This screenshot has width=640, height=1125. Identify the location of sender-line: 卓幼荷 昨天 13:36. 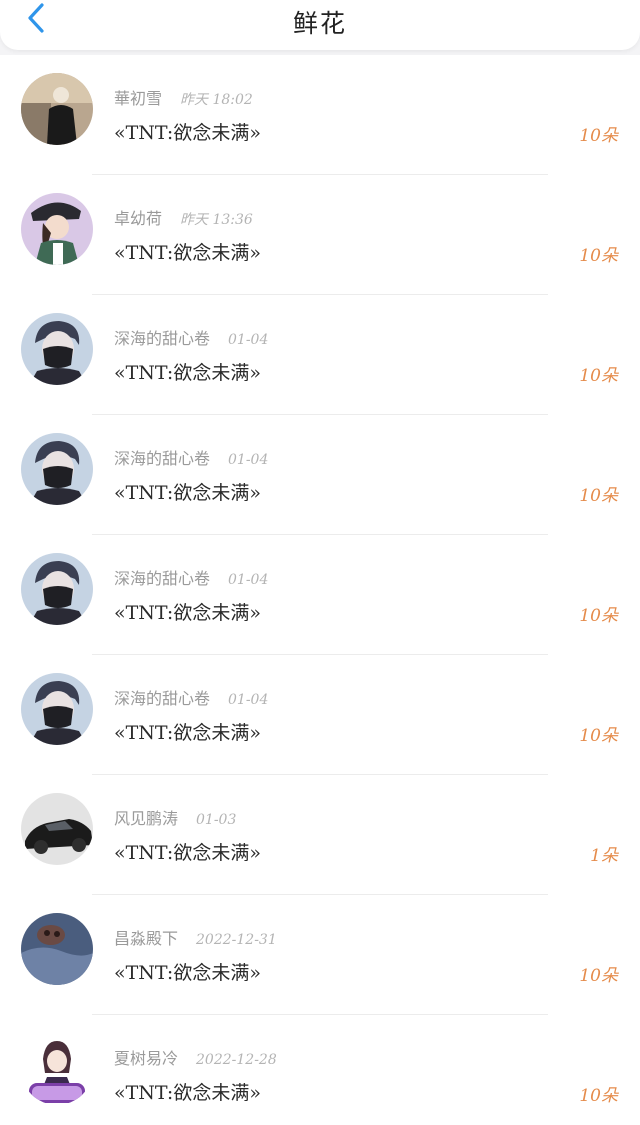
(183, 217).